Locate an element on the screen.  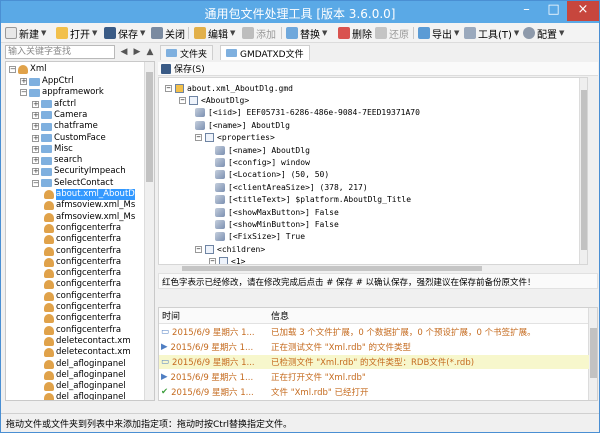
folder-icon is located at coordinates (171, 53).